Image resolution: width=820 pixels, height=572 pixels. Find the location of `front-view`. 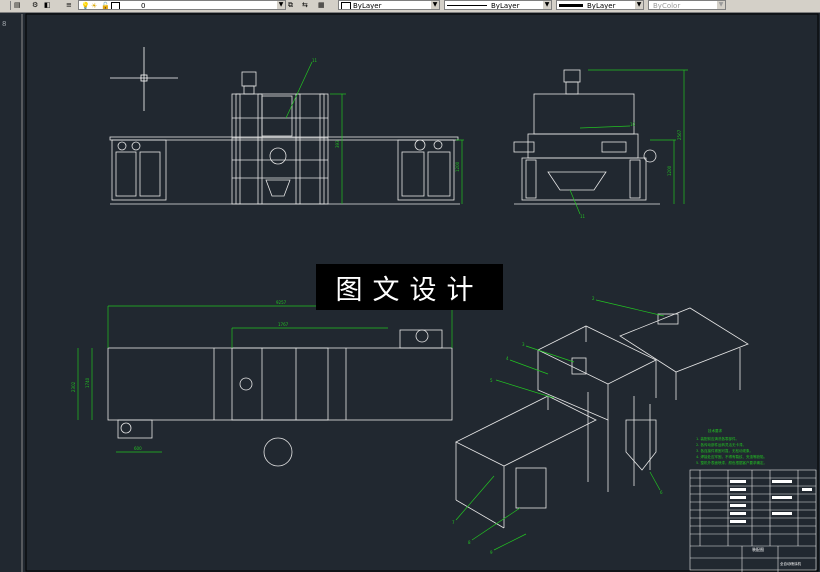

front-view is located at coordinates (284, 138).